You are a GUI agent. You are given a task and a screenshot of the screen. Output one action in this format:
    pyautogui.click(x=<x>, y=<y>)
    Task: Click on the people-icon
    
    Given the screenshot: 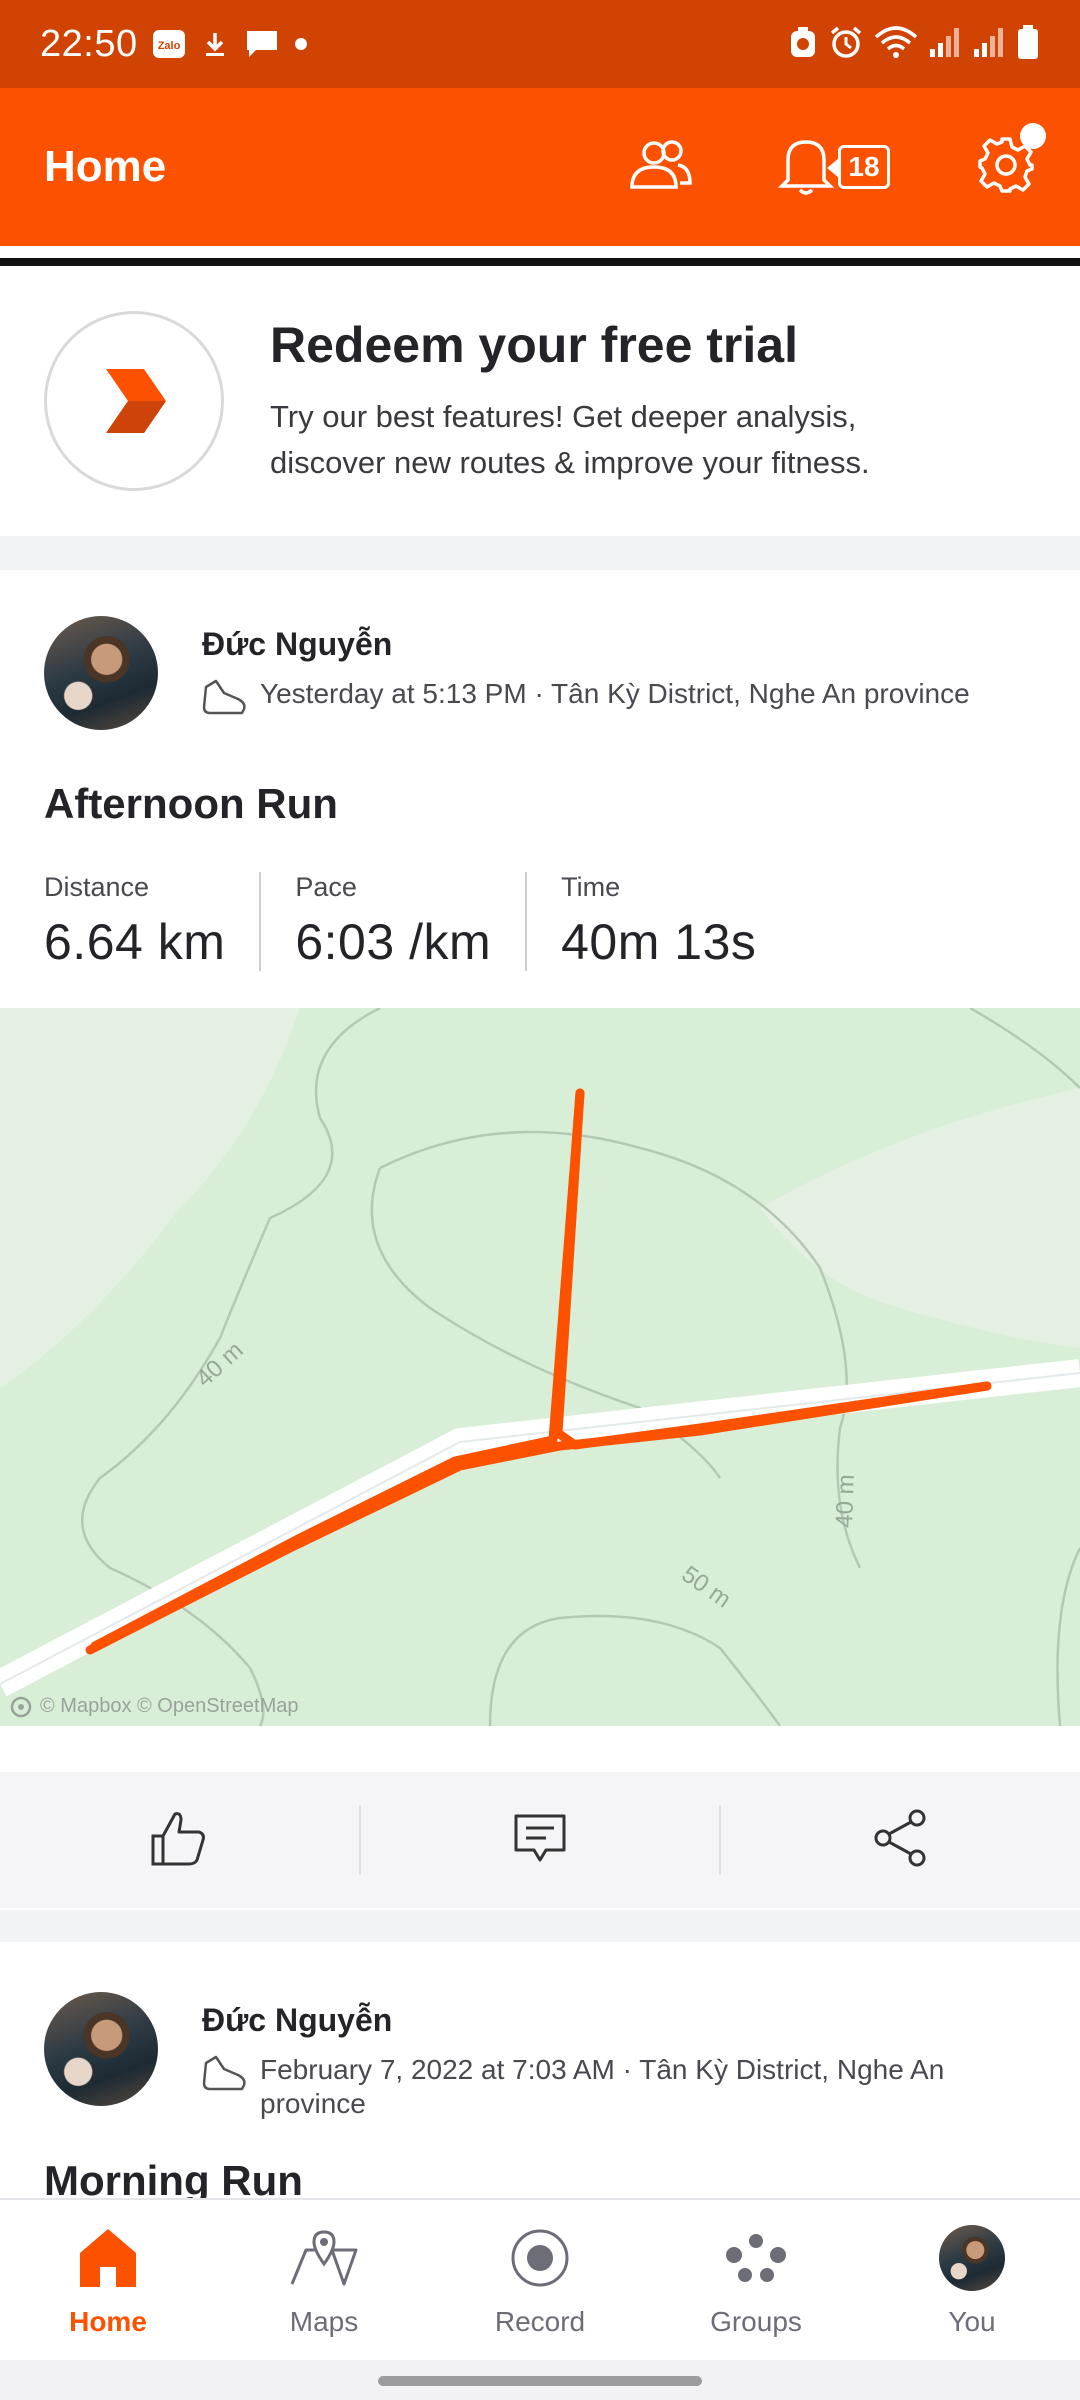 What is the action you would take?
    pyautogui.click(x=661, y=167)
    